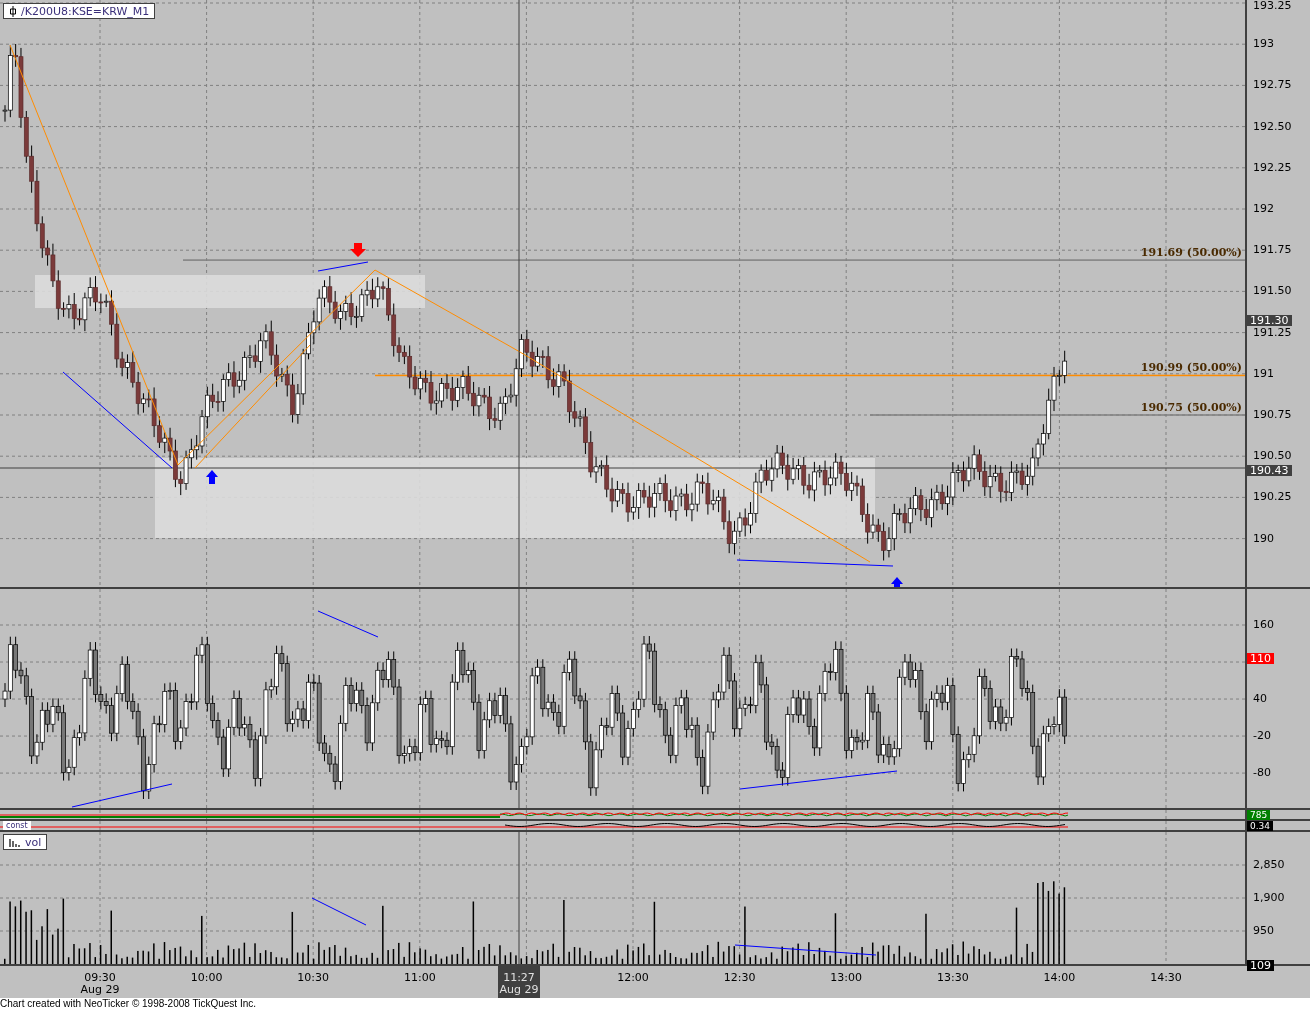 Image resolution: width=1310 pixels, height=1010 pixels. I want to click on time-label: 09:30, so click(100, 978).